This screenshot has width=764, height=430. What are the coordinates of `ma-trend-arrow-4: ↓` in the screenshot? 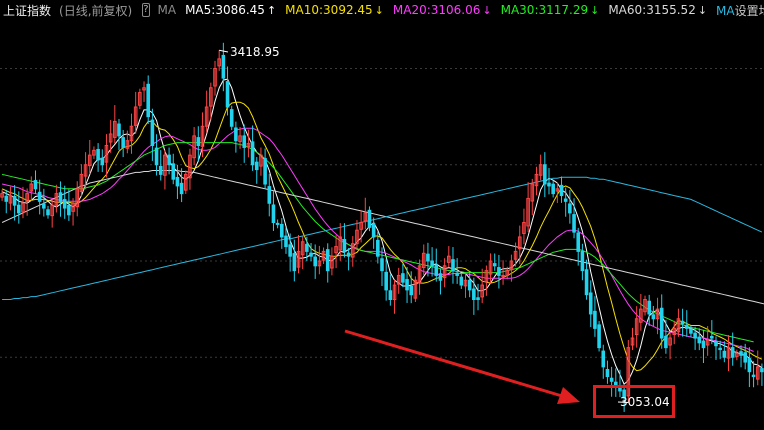 It's located at (702, 10).